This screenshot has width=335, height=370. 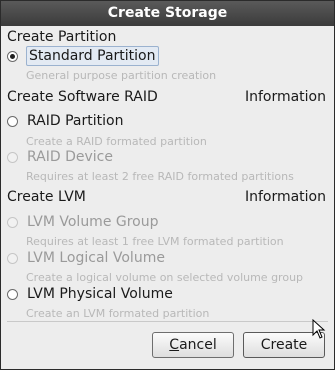 I want to click on option-label-raid-partition: RAID Partition, so click(x=75, y=121).